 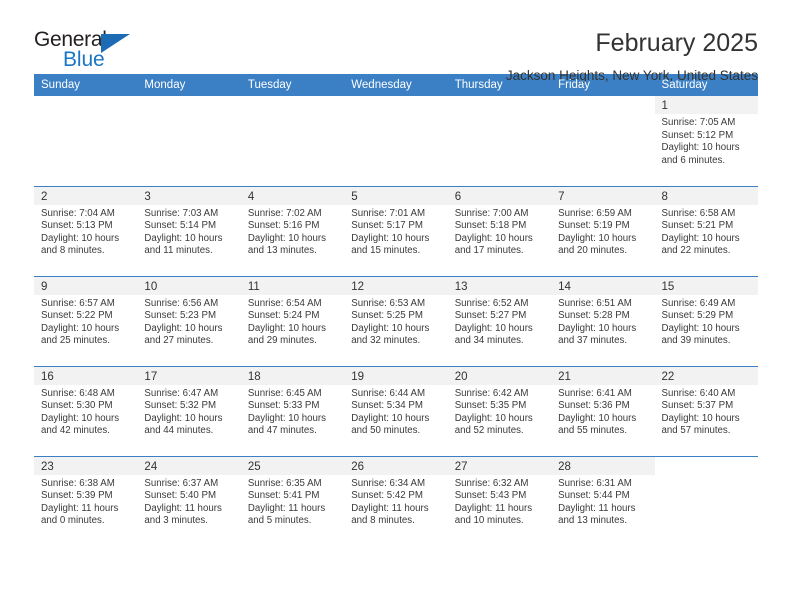 What do you see at coordinates (603, 285) in the screenshot?
I see `day-number: 14` at bounding box center [603, 285].